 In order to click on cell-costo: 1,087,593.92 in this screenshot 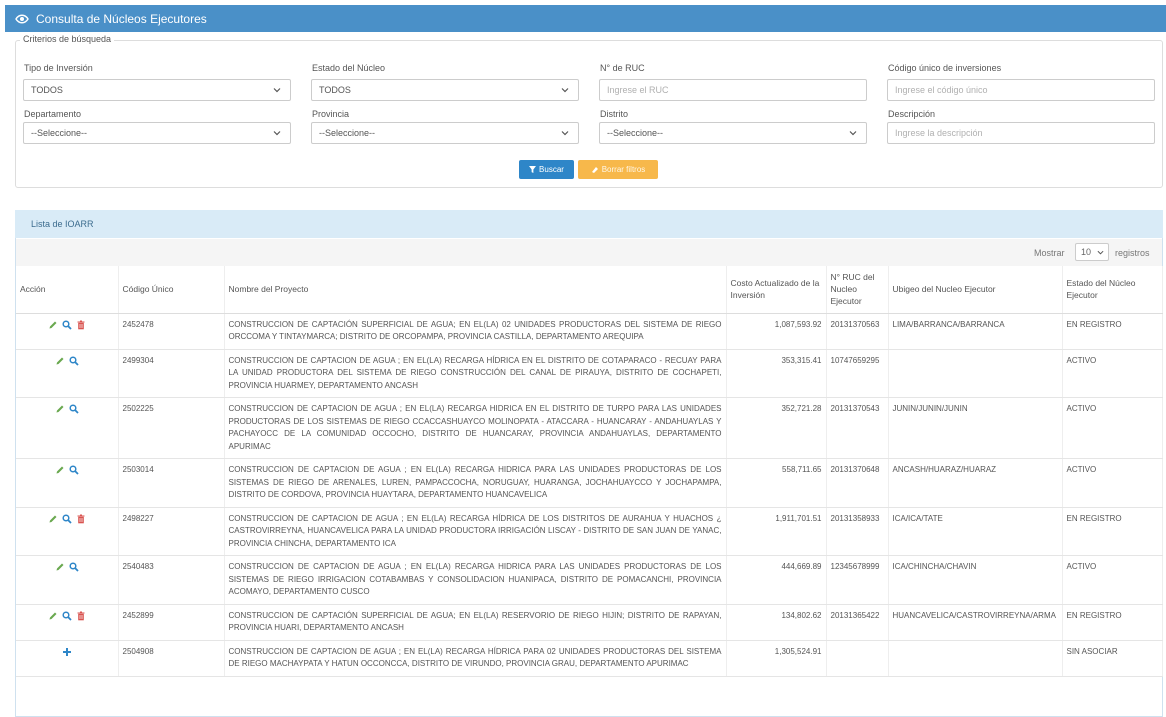, I will do `click(776, 331)`.